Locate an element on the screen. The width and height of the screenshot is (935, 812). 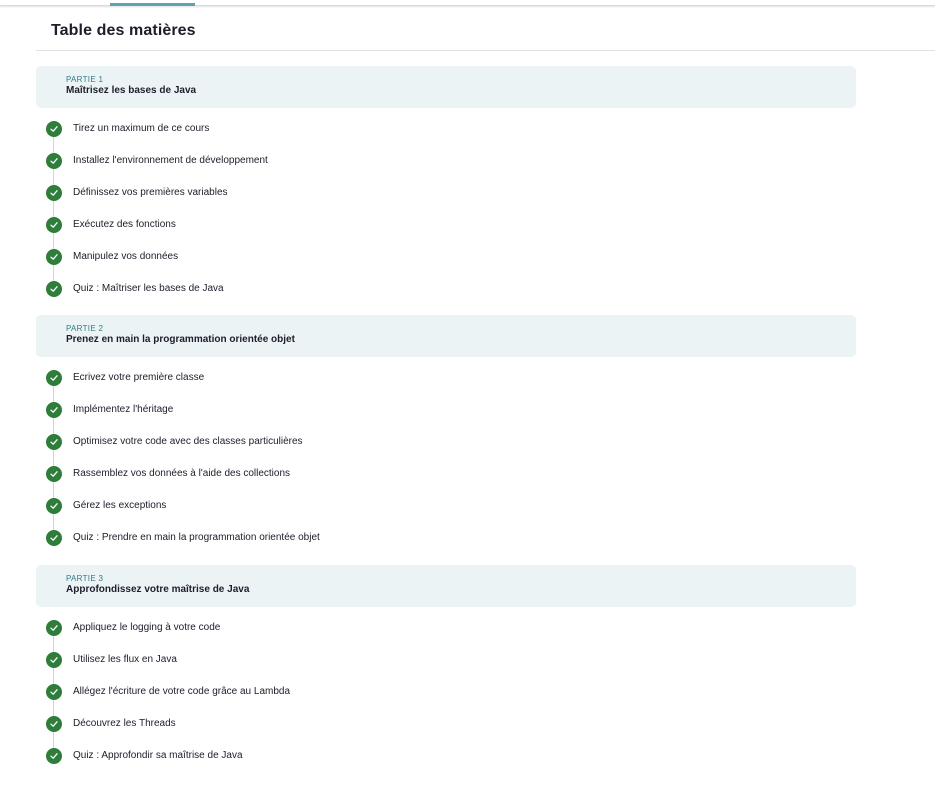
chapter-item: Gérez les exceptions is located at coordinates (344, 508).